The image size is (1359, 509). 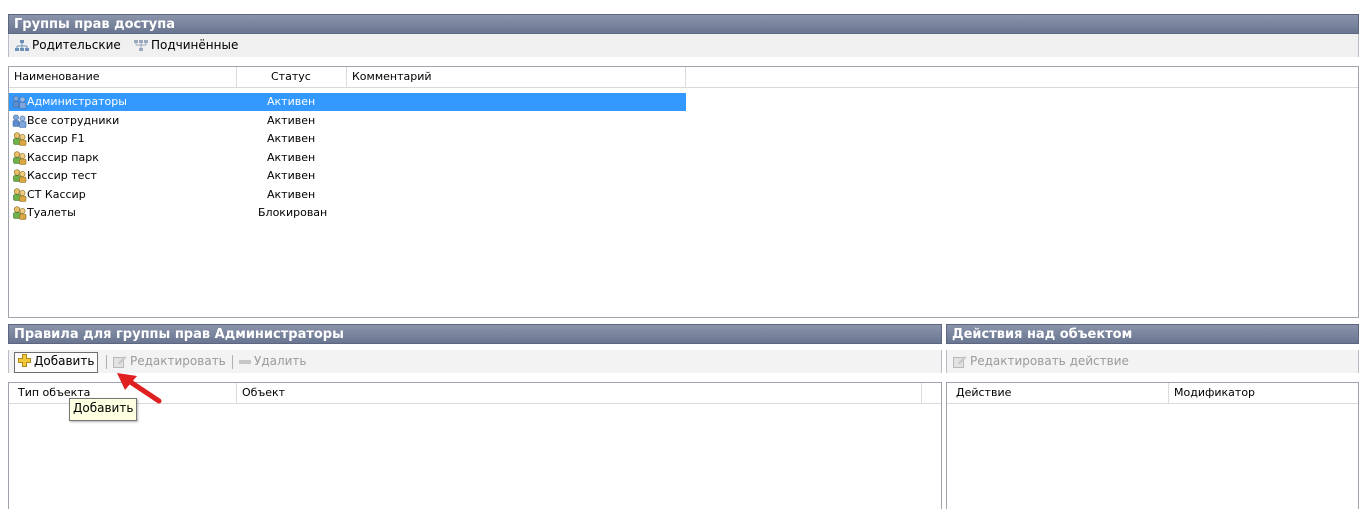 What do you see at coordinates (139, 388) in the screenshot?
I see `pointer-arrow-icon` at bounding box center [139, 388].